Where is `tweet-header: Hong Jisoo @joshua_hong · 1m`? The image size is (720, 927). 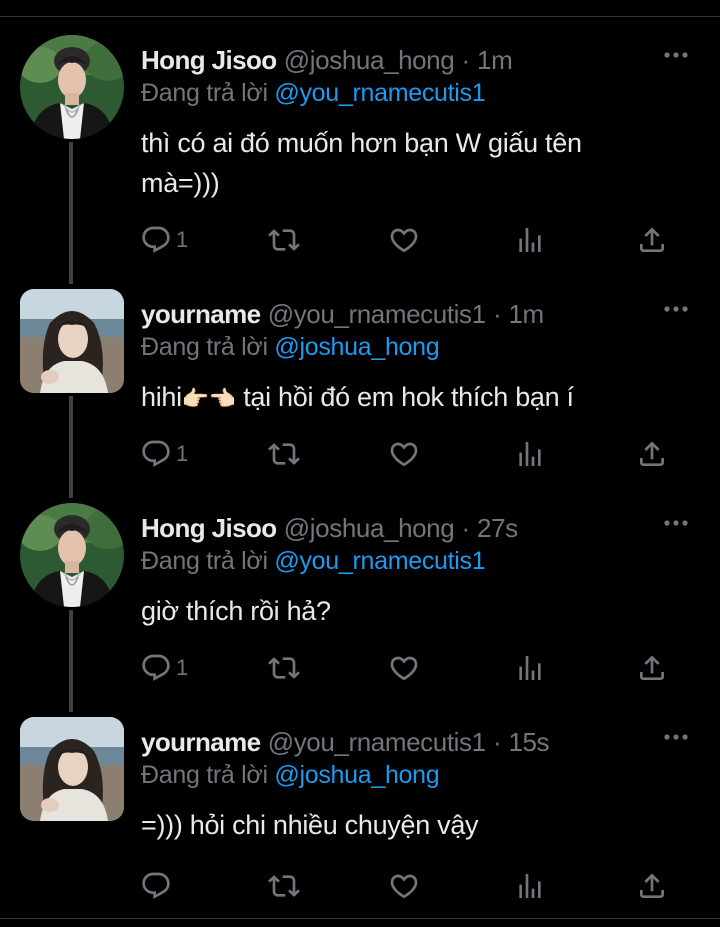 tweet-header: Hong Jisoo @joshua_hong · 1m is located at coordinates (327, 60).